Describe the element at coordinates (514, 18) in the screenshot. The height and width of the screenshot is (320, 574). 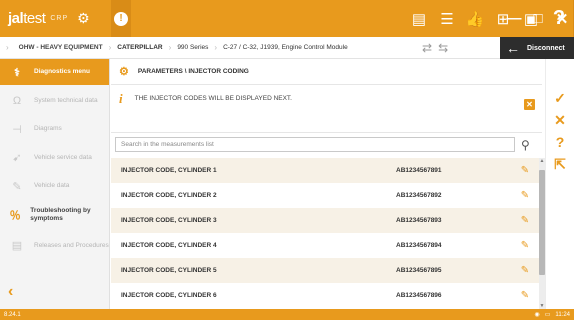
I see `minimize-icon: —` at that location.